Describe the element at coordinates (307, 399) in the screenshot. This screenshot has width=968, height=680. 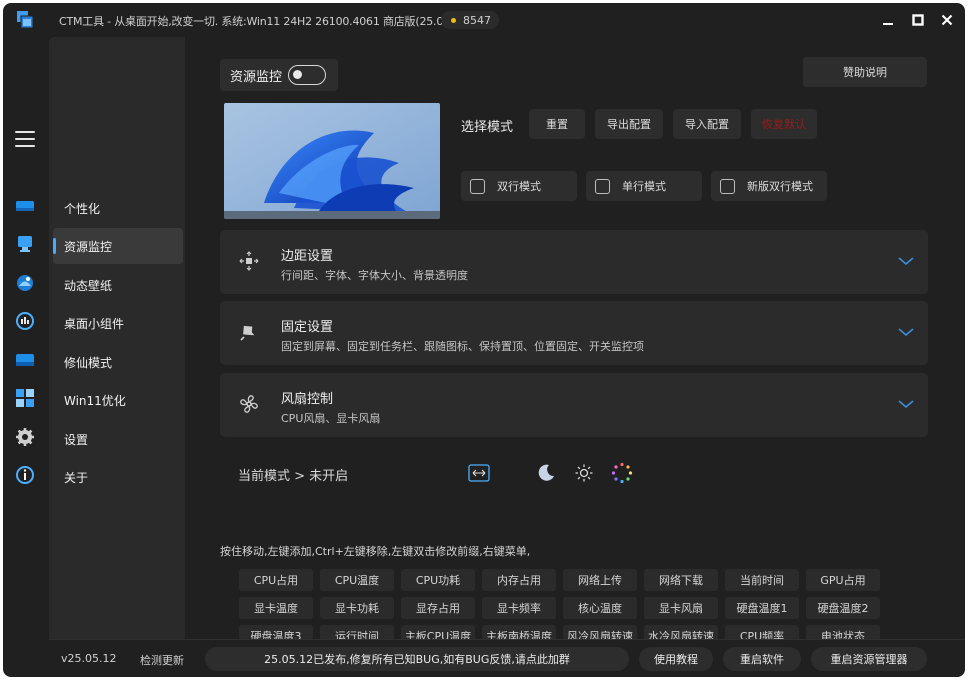
I see `card-title: 风扇控制` at that location.